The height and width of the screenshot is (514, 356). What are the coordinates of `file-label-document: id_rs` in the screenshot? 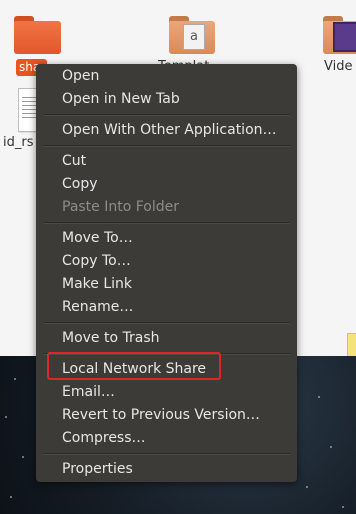 It's located at (18, 142).